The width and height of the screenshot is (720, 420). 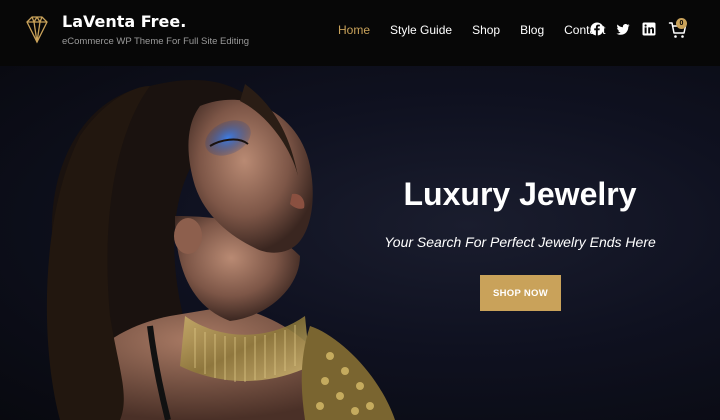 I want to click on linkedin-icon, so click(x=649, y=29).